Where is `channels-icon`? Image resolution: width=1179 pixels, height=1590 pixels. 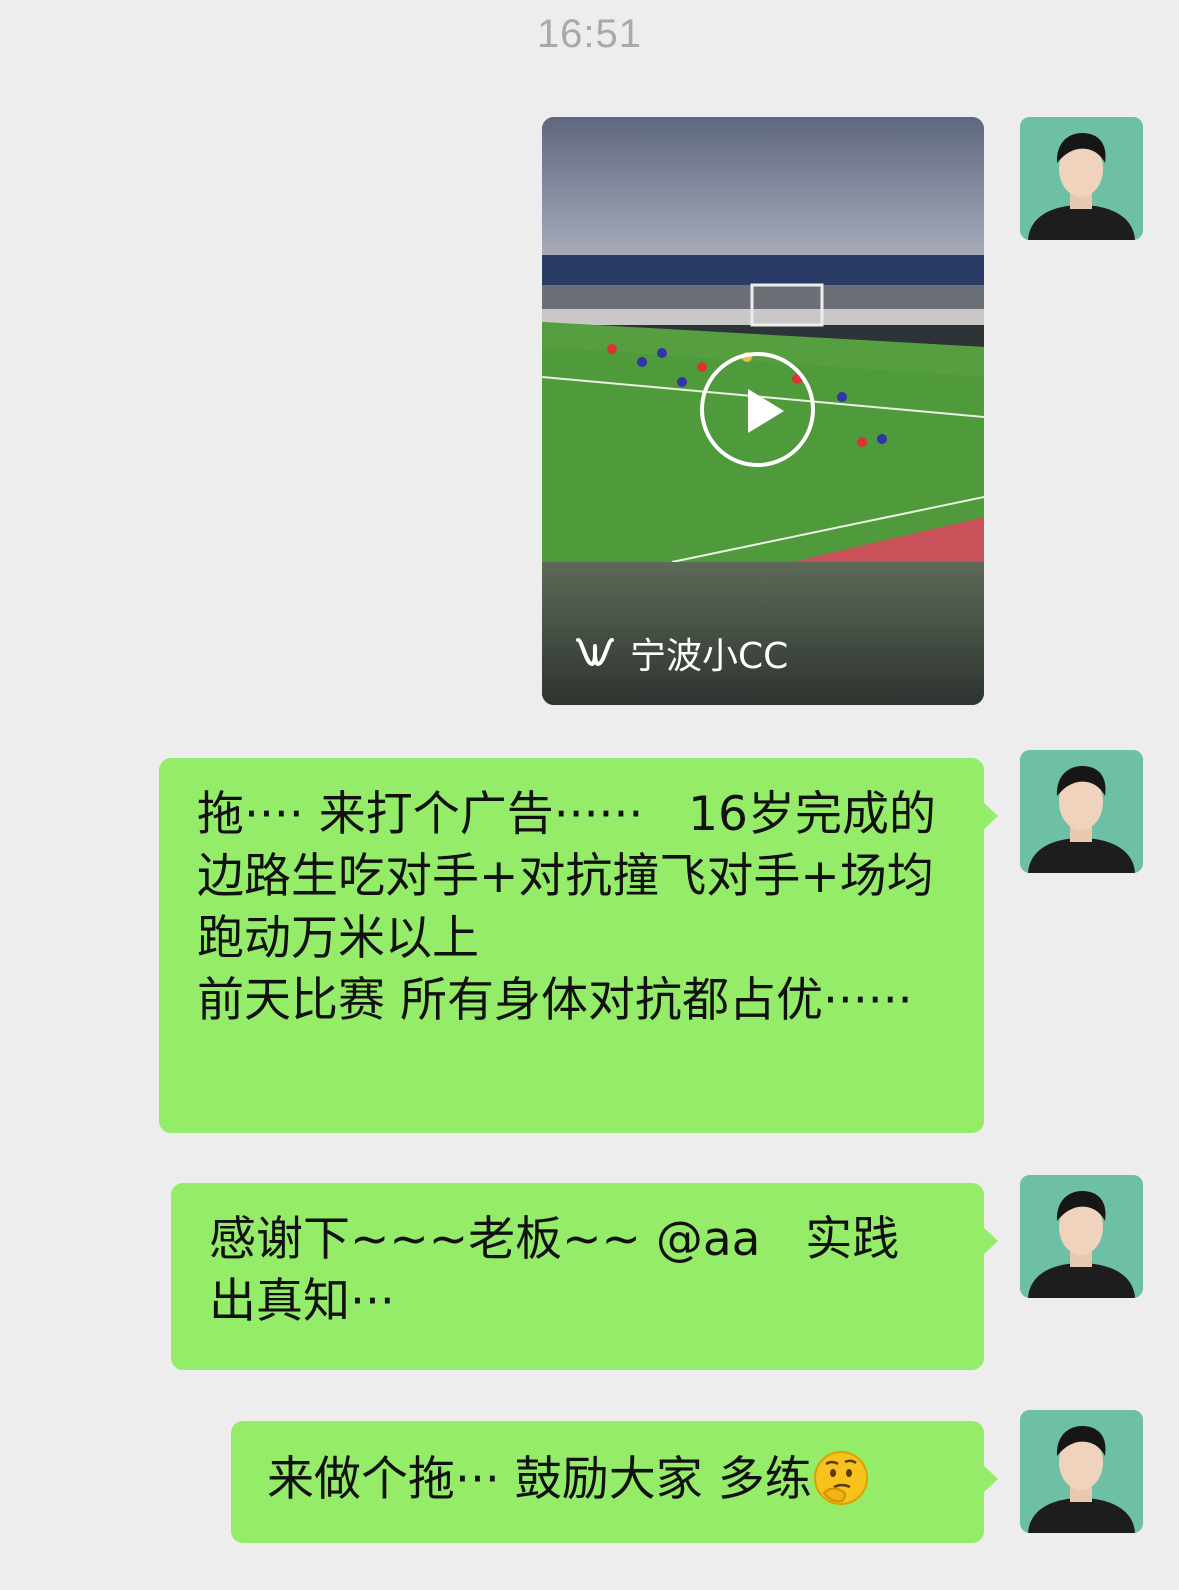 channels-icon is located at coordinates (595, 652).